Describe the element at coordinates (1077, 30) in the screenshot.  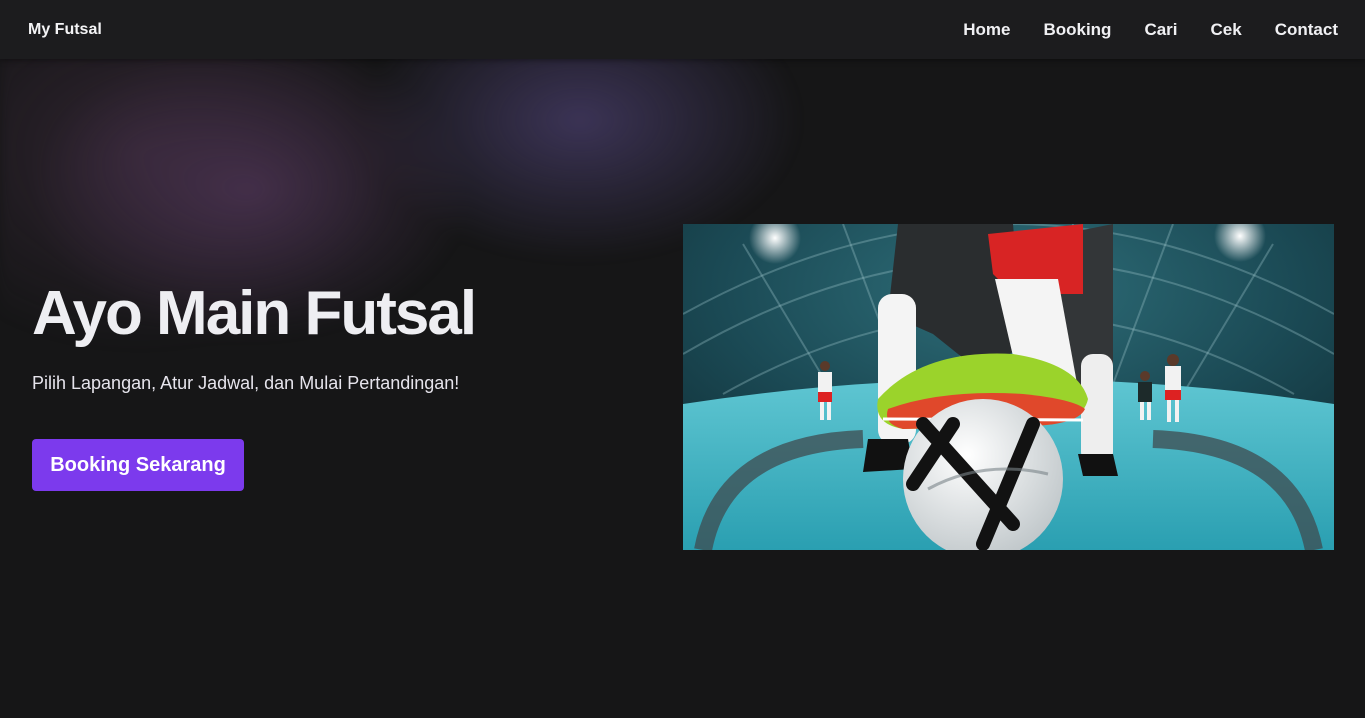
I see `nav-link-booking: Booking` at that location.